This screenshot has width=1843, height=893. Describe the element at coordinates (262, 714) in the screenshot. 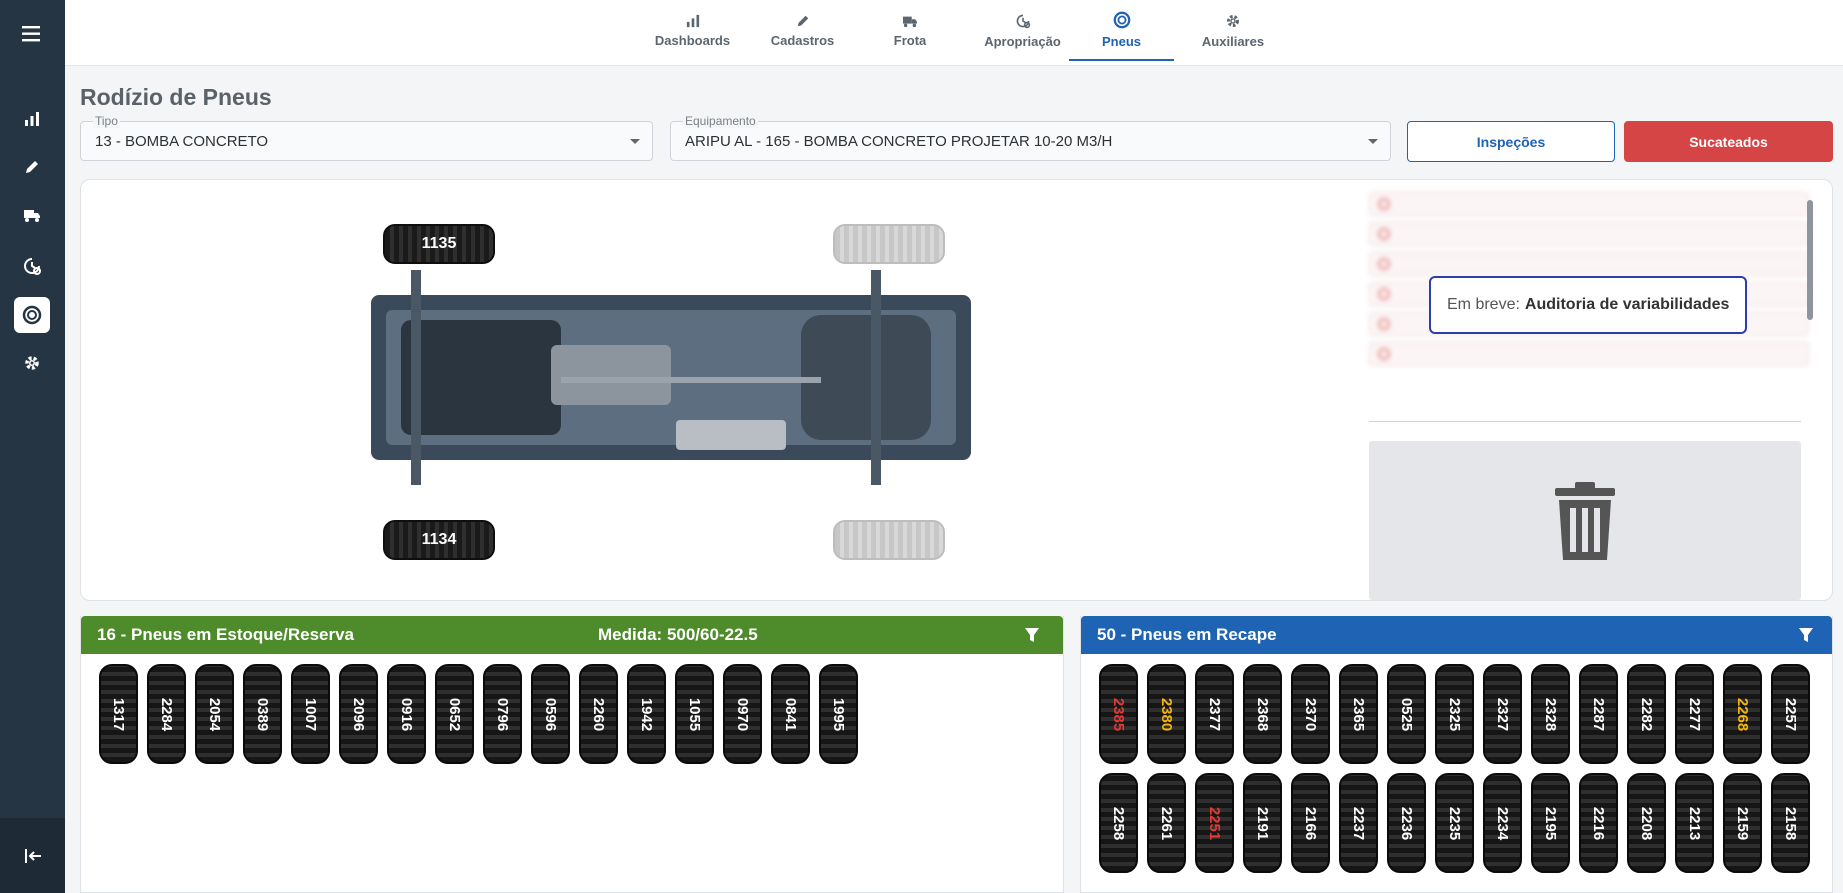

I see `tire-item: 0389` at that location.